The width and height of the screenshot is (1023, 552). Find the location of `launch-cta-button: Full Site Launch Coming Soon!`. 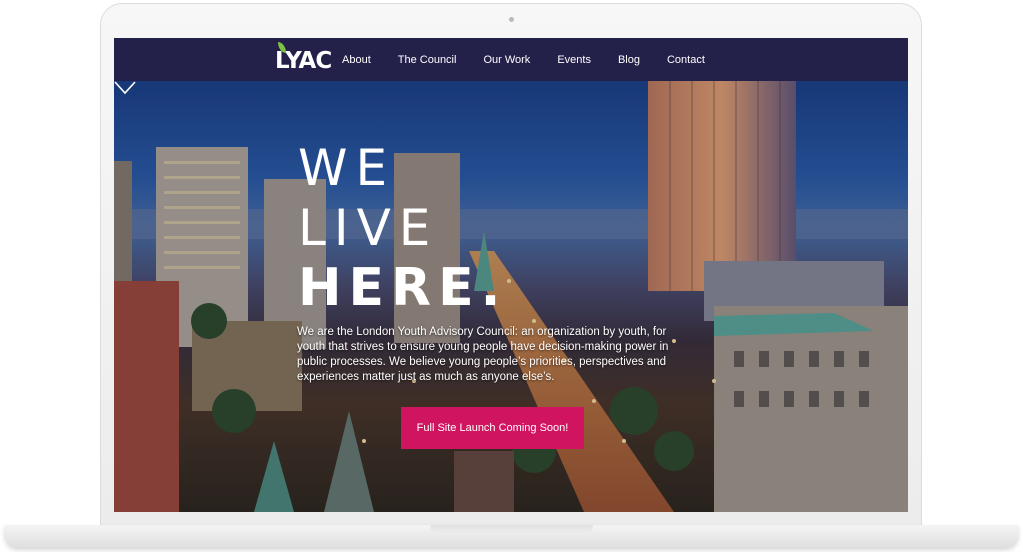

launch-cta-button: Full Site Launch Coming Soon! is located at coordinates (492, 428).